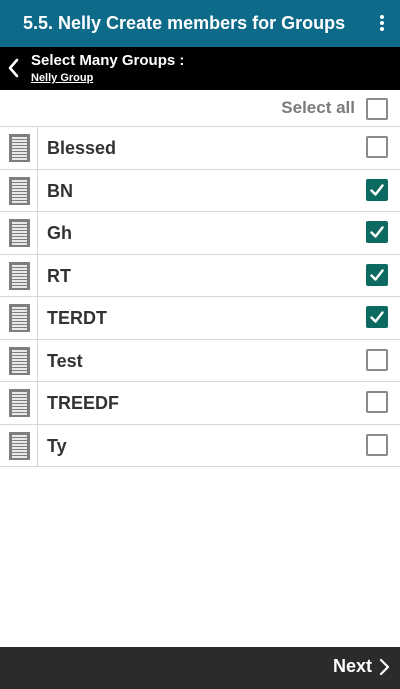 This screenshot has height=689, width=400. What do you see at coordinates (60, 190) in the screenshot?
I see `group-name: BN` at bounding box center [60, 190].